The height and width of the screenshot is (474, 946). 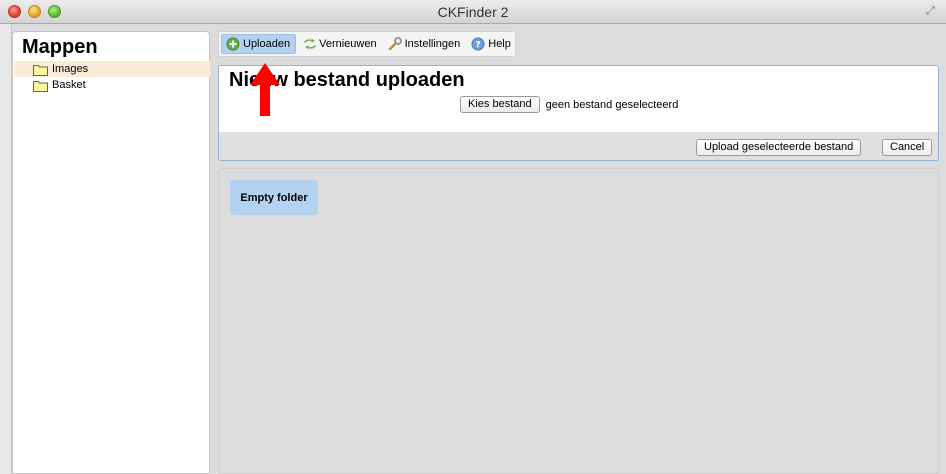 What do you see at coordinates (274, 197) in the screenshot?
I see `empty-folder-badge: Empty folder` at bounding box center [274, 197].